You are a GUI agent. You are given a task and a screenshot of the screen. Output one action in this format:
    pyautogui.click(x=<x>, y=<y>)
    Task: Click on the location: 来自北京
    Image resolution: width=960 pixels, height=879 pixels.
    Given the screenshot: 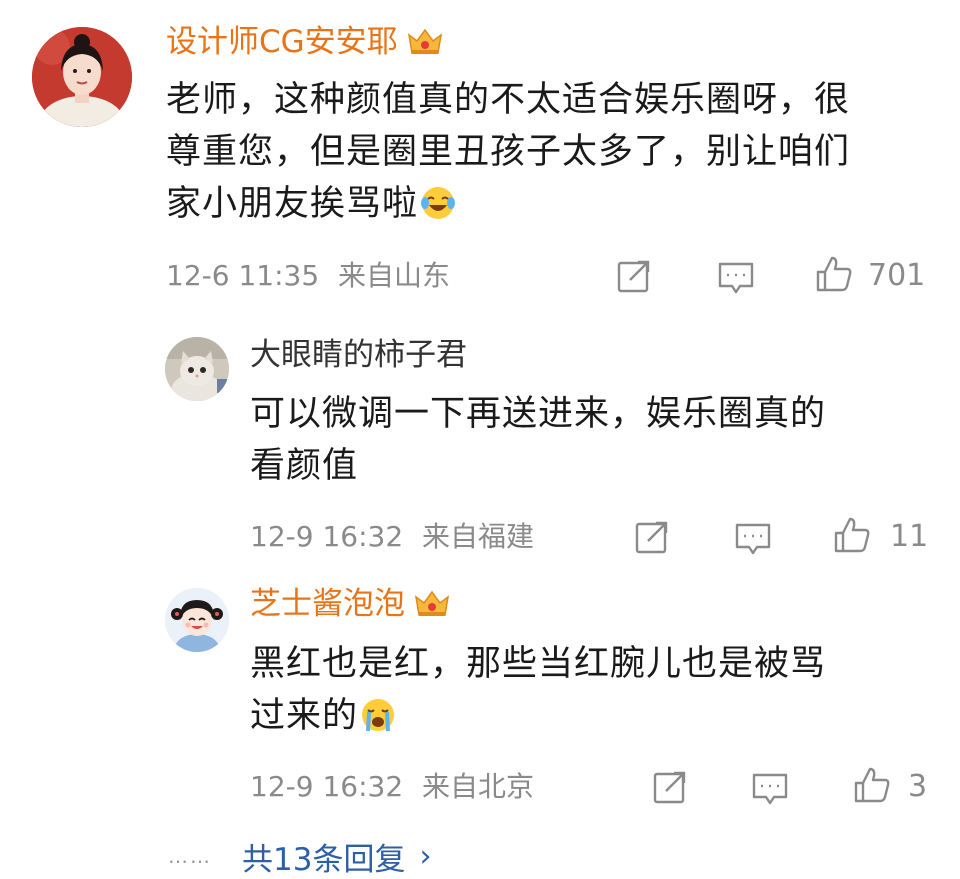 What is the action you would take?
    pyautogui.click(x=478, y=786)
    